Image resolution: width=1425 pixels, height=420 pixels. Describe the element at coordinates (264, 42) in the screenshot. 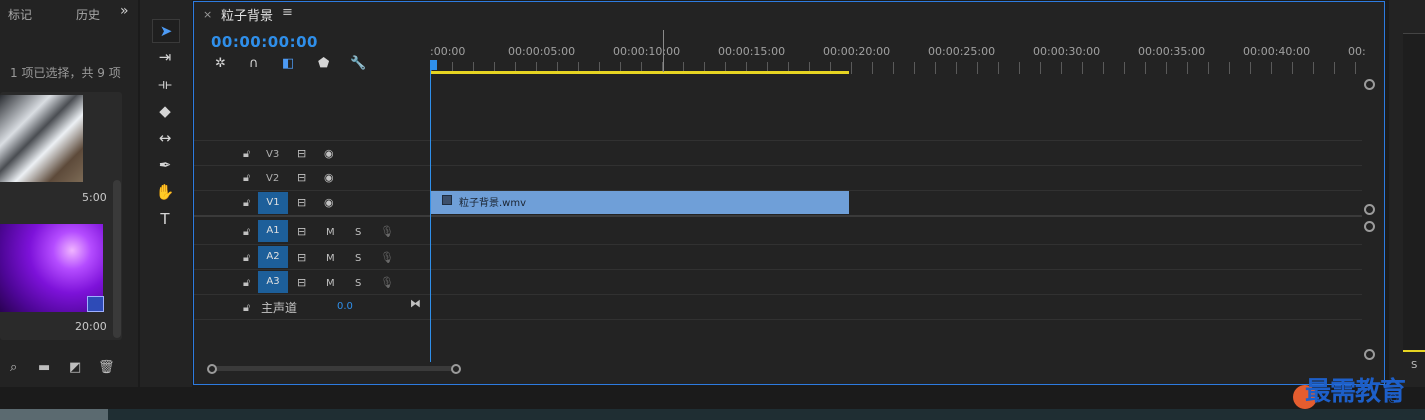

I see `playhead-timecode: 00:00:00:00` at that location.